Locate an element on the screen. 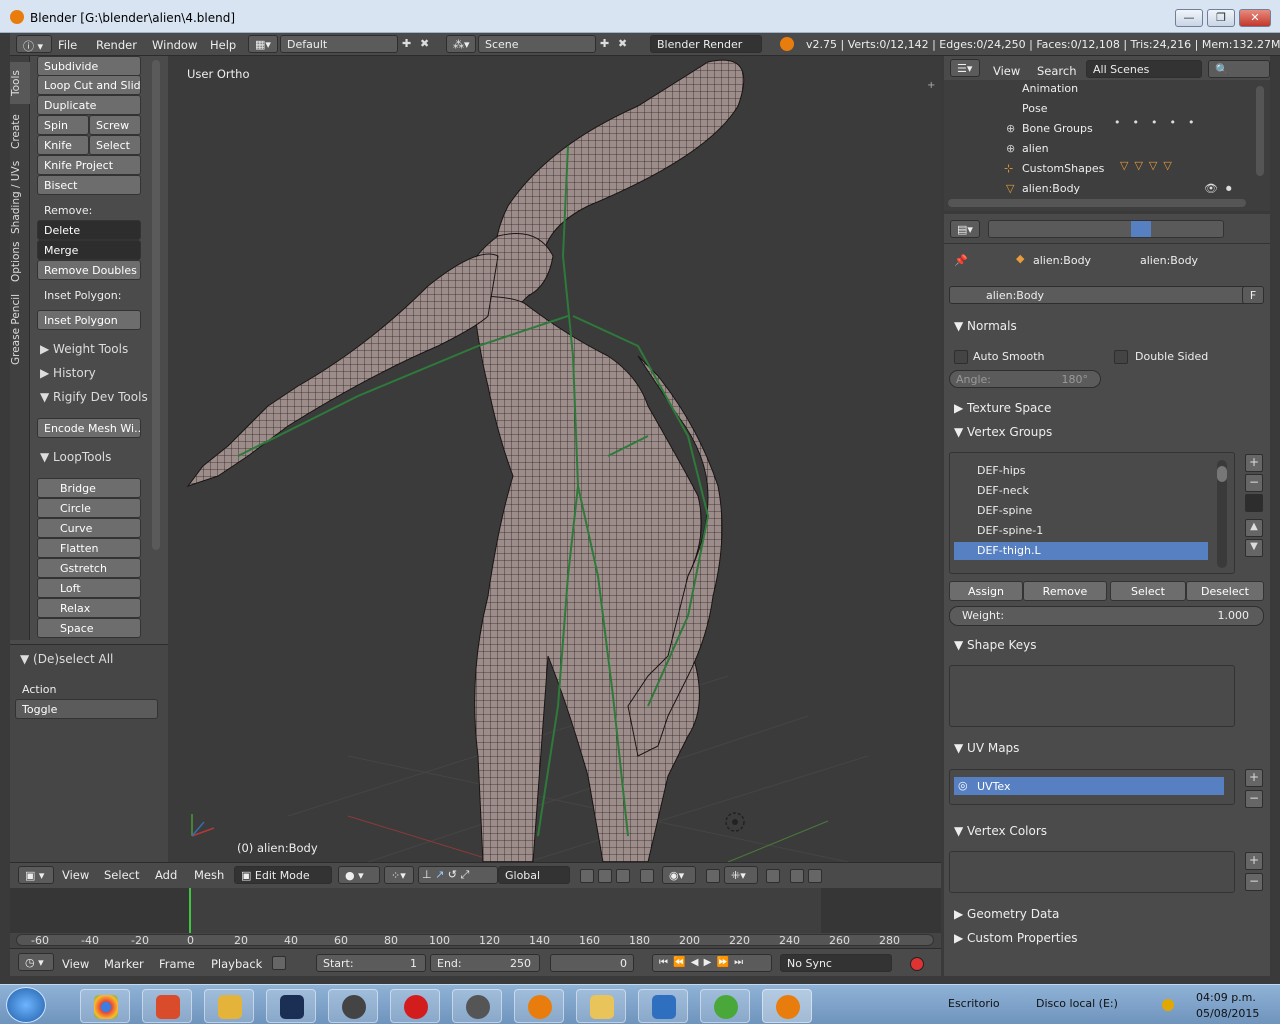 This screenshot has width=1280, height=1024. tab-mesh-data is located at coordinates (1141, 229).